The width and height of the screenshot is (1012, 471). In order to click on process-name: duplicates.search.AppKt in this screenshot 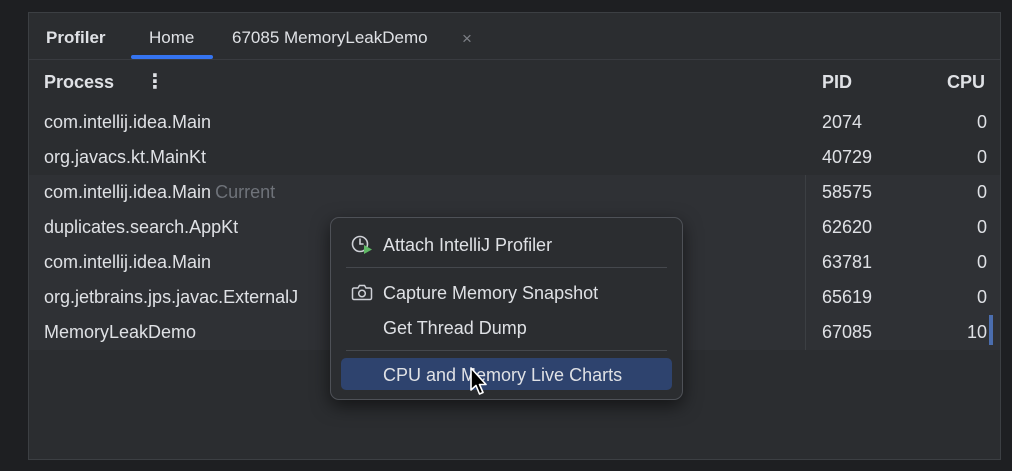, I will do `click(141, 227)`.